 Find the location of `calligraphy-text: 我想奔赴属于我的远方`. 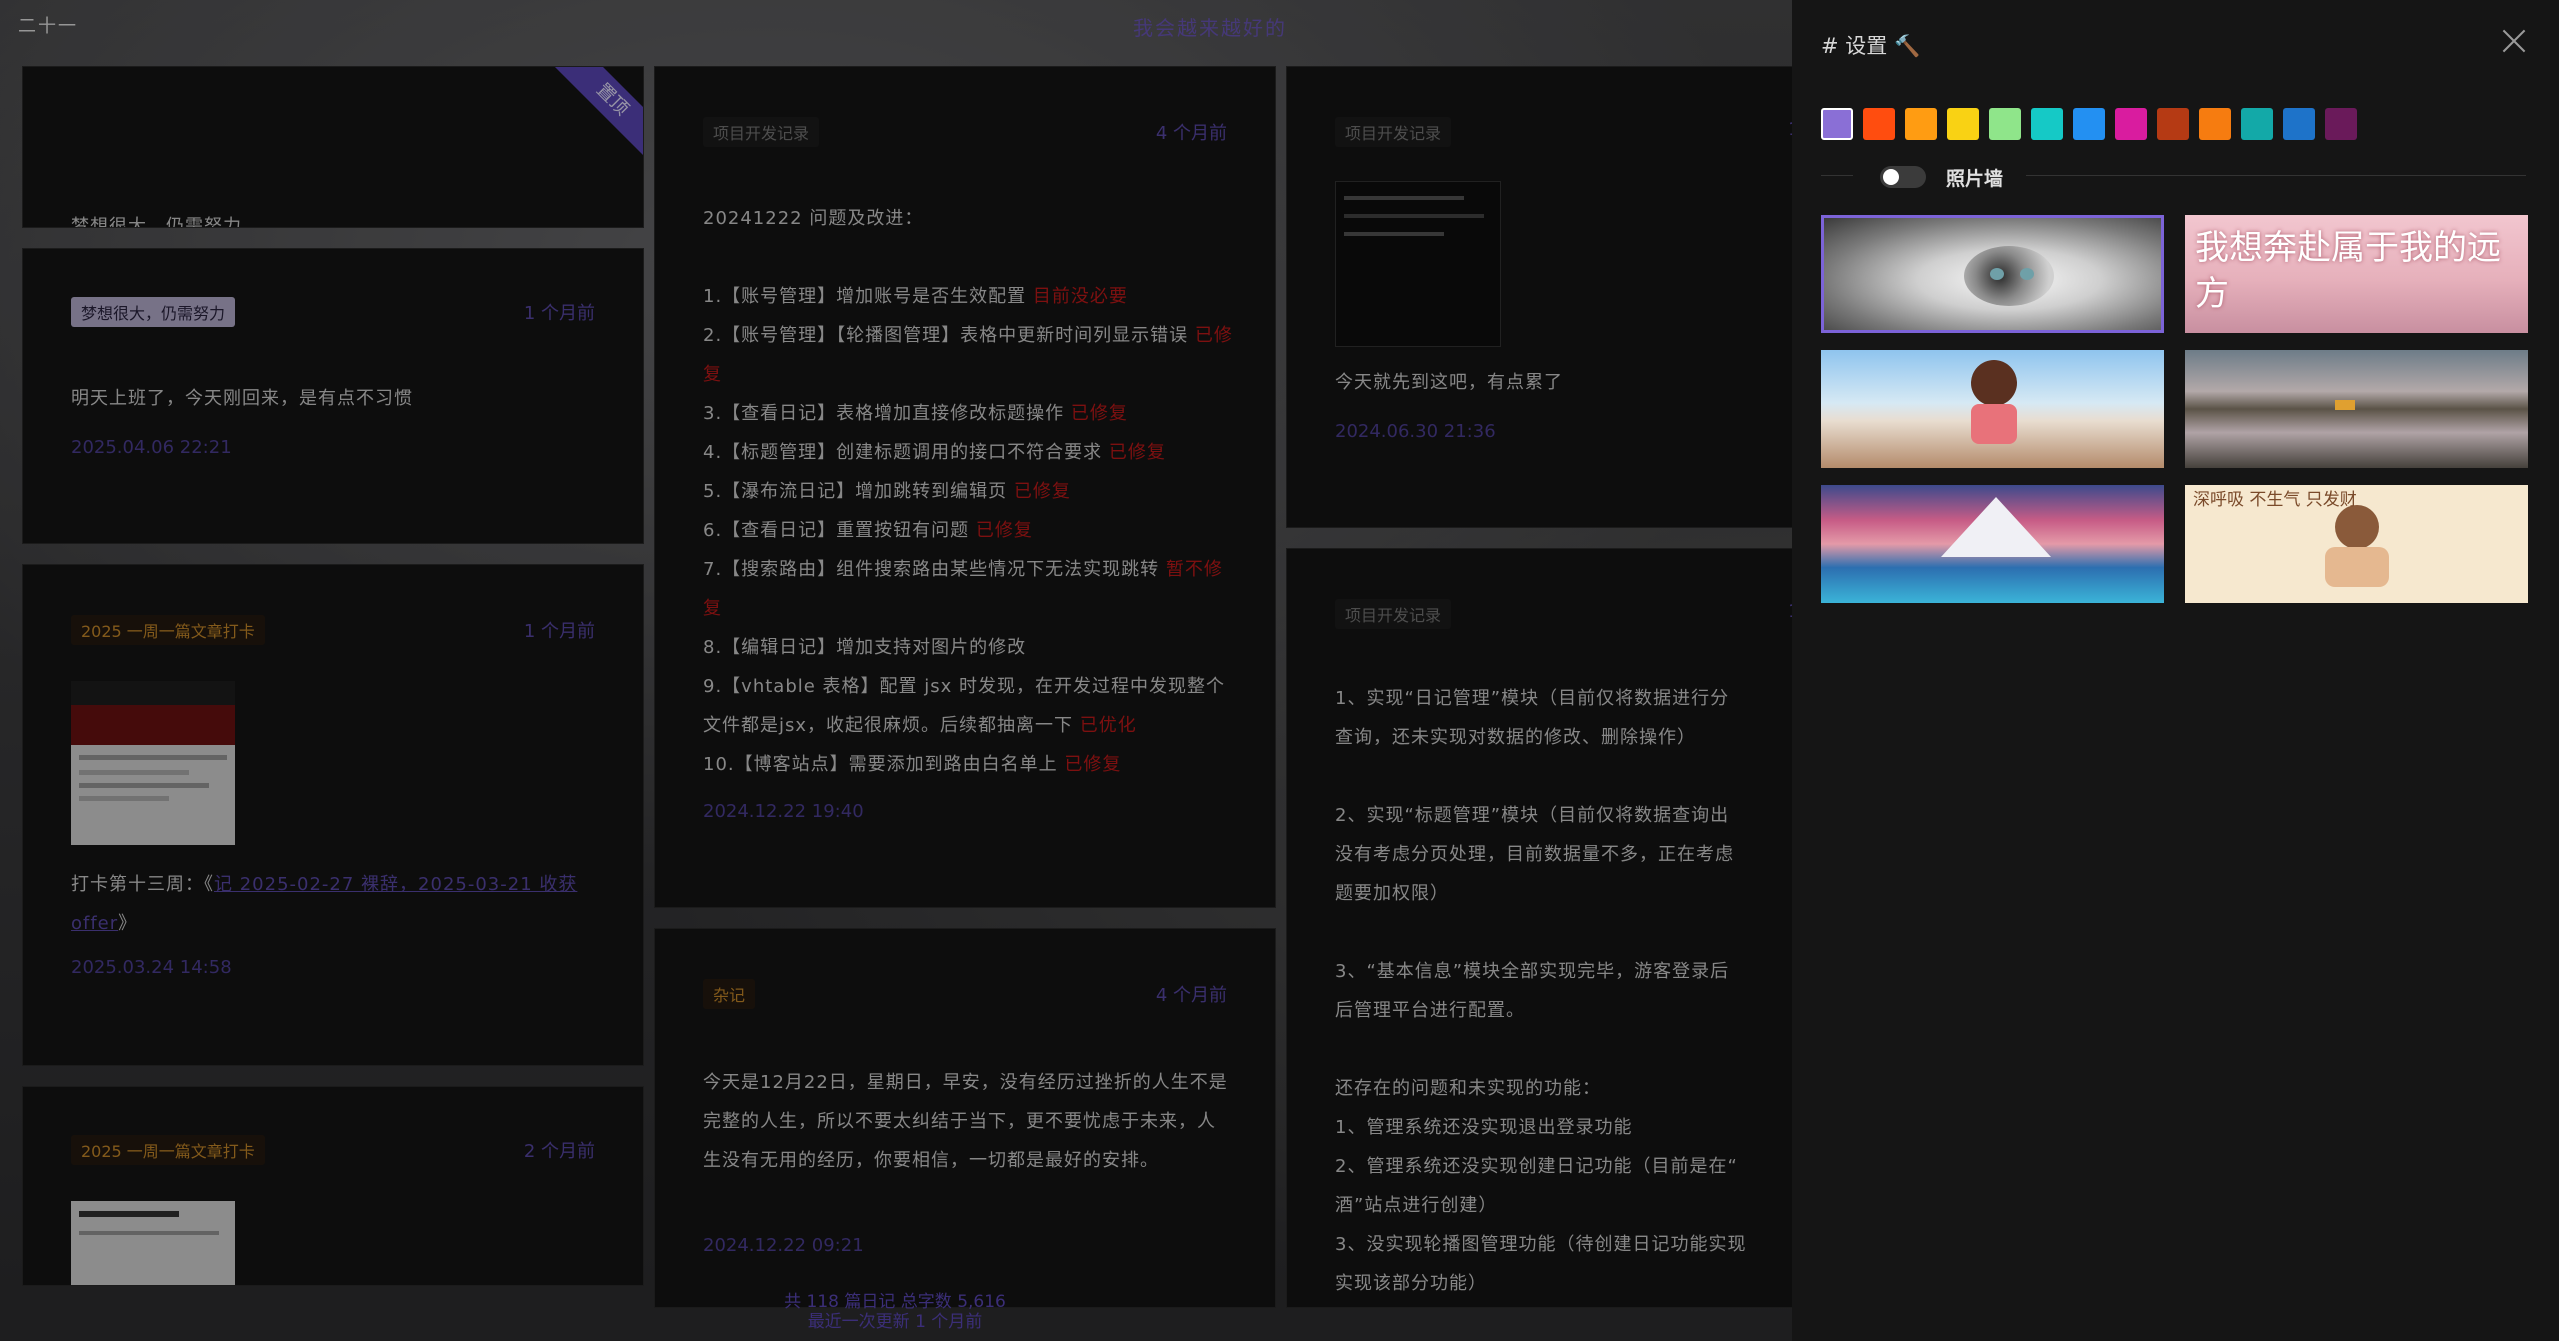

calligraphy-text: 我想奔赴属于我的远方 is located at coordinates (2348, 271).